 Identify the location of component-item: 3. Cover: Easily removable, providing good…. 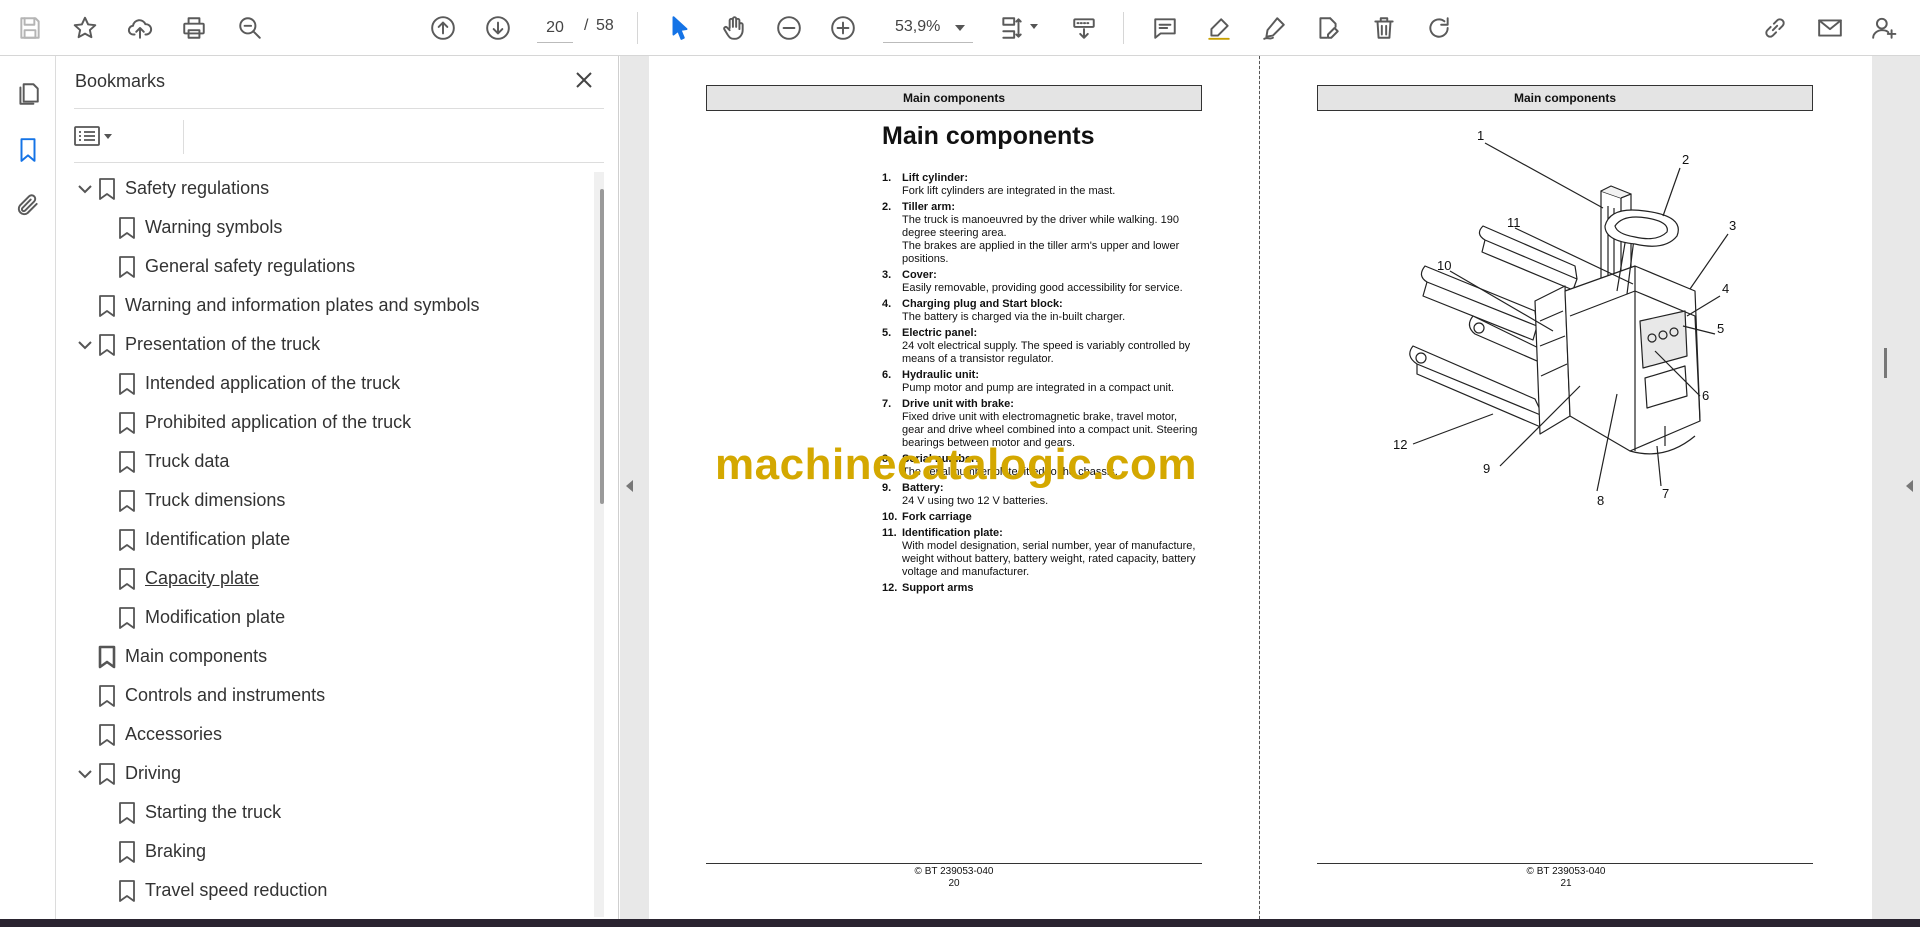
(1042, 282).